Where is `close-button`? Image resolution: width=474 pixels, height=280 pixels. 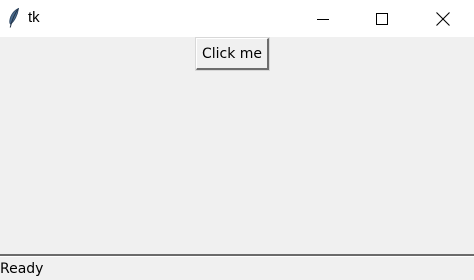
close-button is located at coordinates (443, 18).